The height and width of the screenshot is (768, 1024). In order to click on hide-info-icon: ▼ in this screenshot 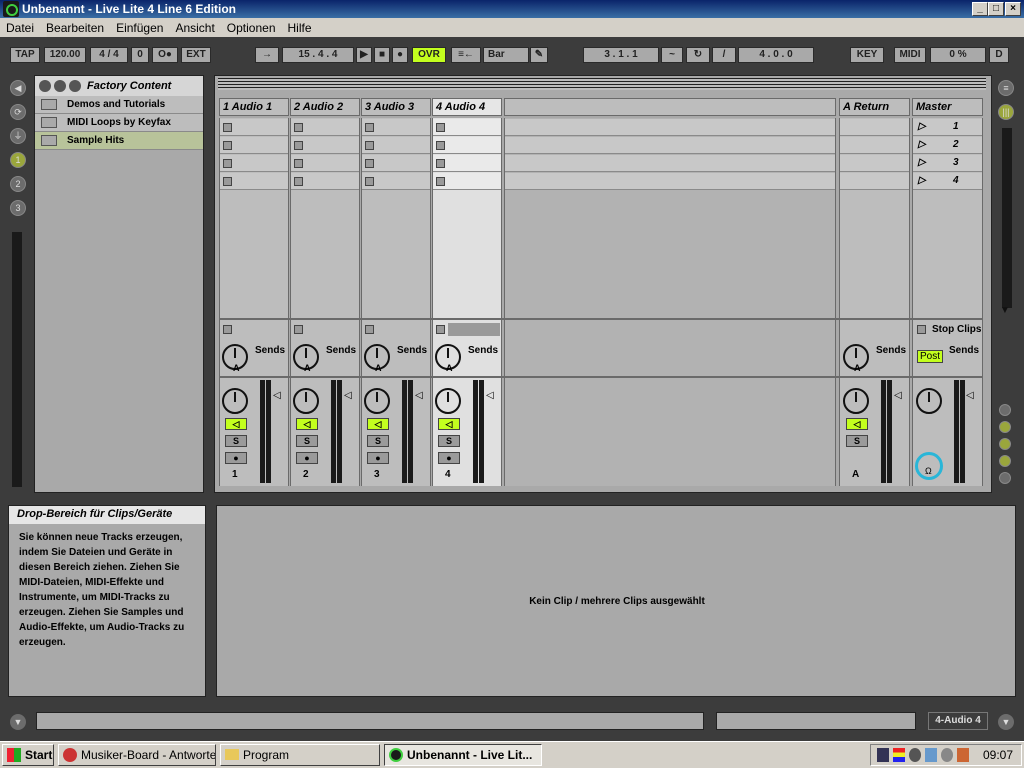, I will do `click(18, 722)`.